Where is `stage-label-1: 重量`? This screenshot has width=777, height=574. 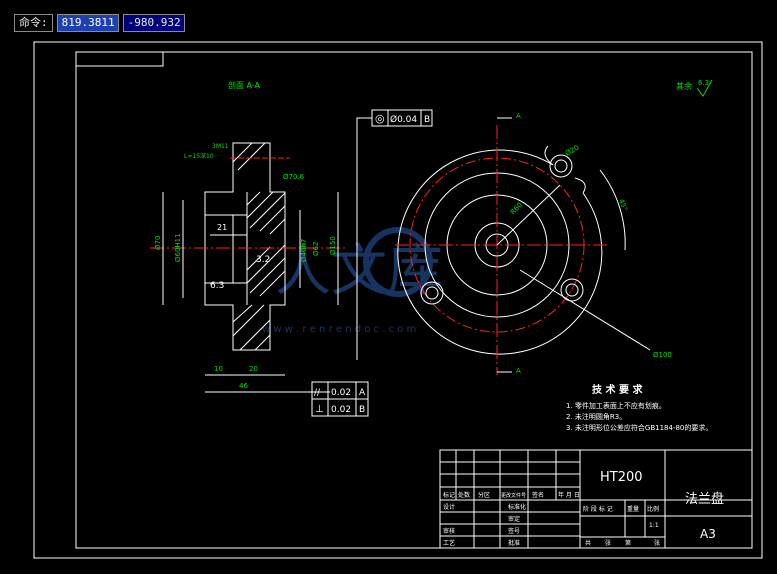
stage-label-1: 重量 is located at coordinates (633, 509).